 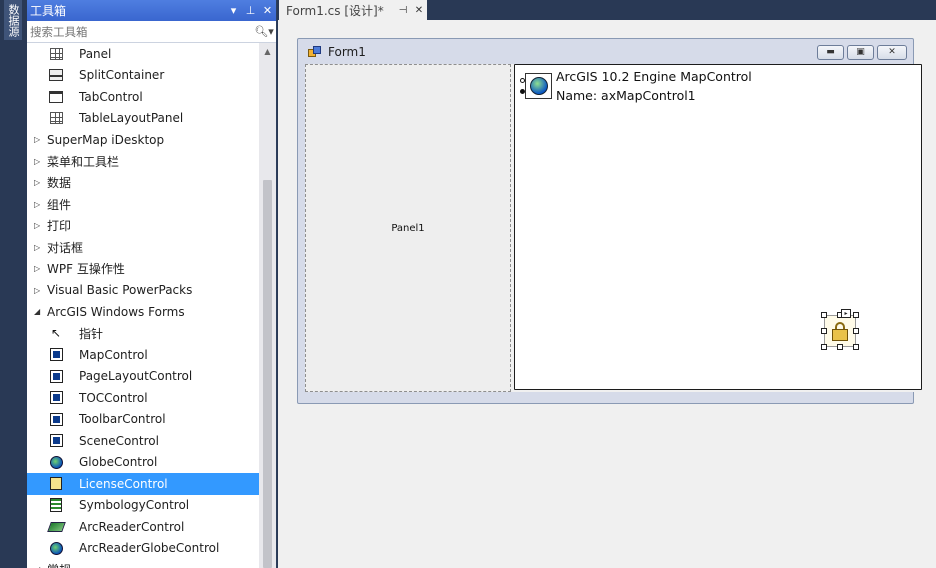 I want to click on toolbox-scrollbar: ▲, so click(x=267, y=305).